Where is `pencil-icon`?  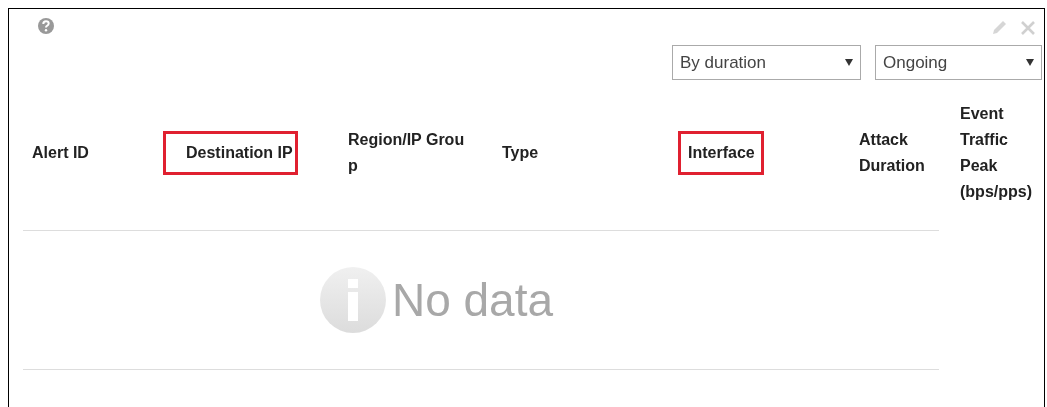
pencil-icon is located at coordinates (999, 27).